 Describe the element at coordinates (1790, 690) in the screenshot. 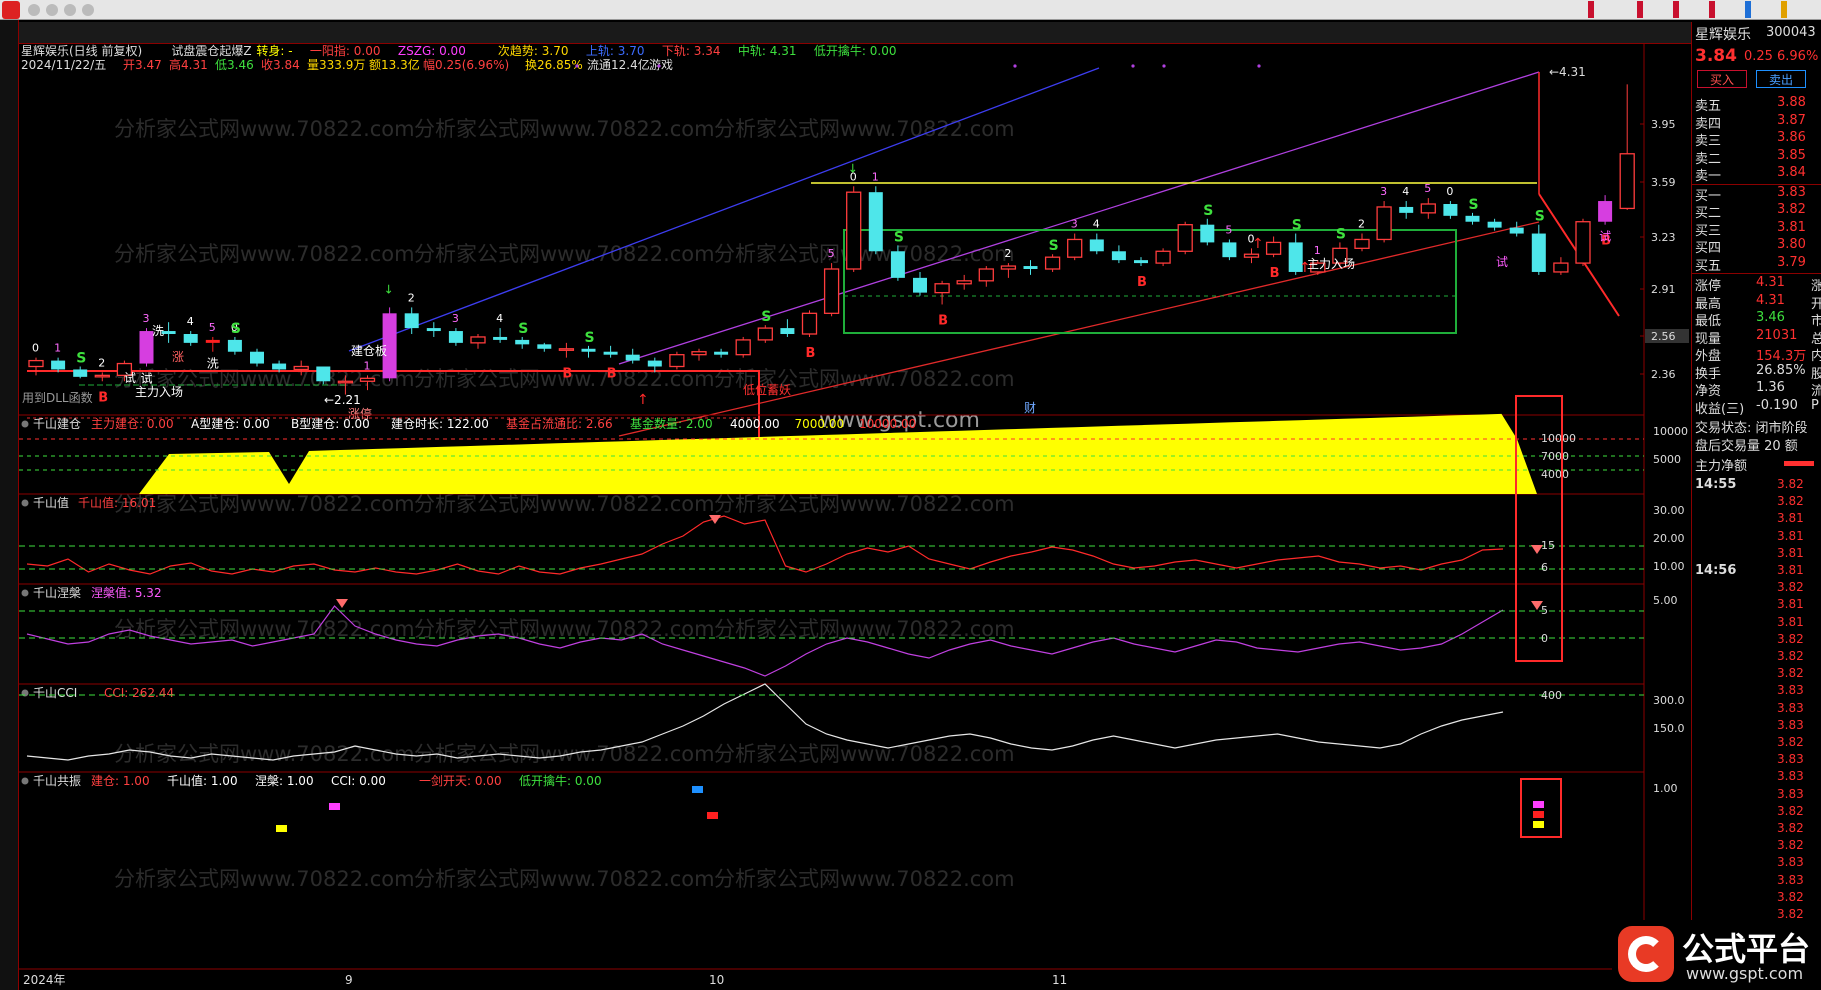

I see `tick-price-12: 3.83` at that location.